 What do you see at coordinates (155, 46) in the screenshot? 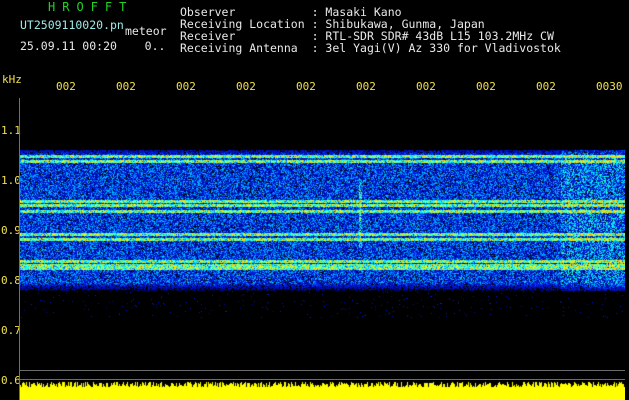
I see `extra-value: 0..` at bounding box center [155, 46].